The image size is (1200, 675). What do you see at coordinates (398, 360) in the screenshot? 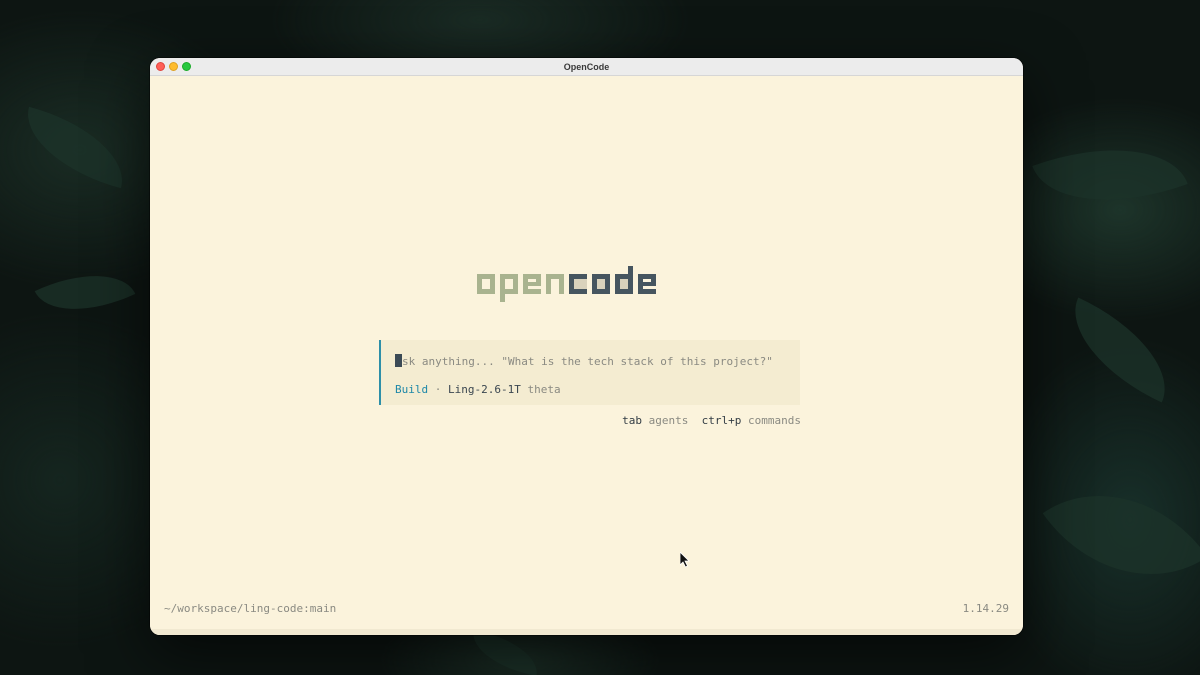
I see `text-cursor` at bounding box center [398, 360].